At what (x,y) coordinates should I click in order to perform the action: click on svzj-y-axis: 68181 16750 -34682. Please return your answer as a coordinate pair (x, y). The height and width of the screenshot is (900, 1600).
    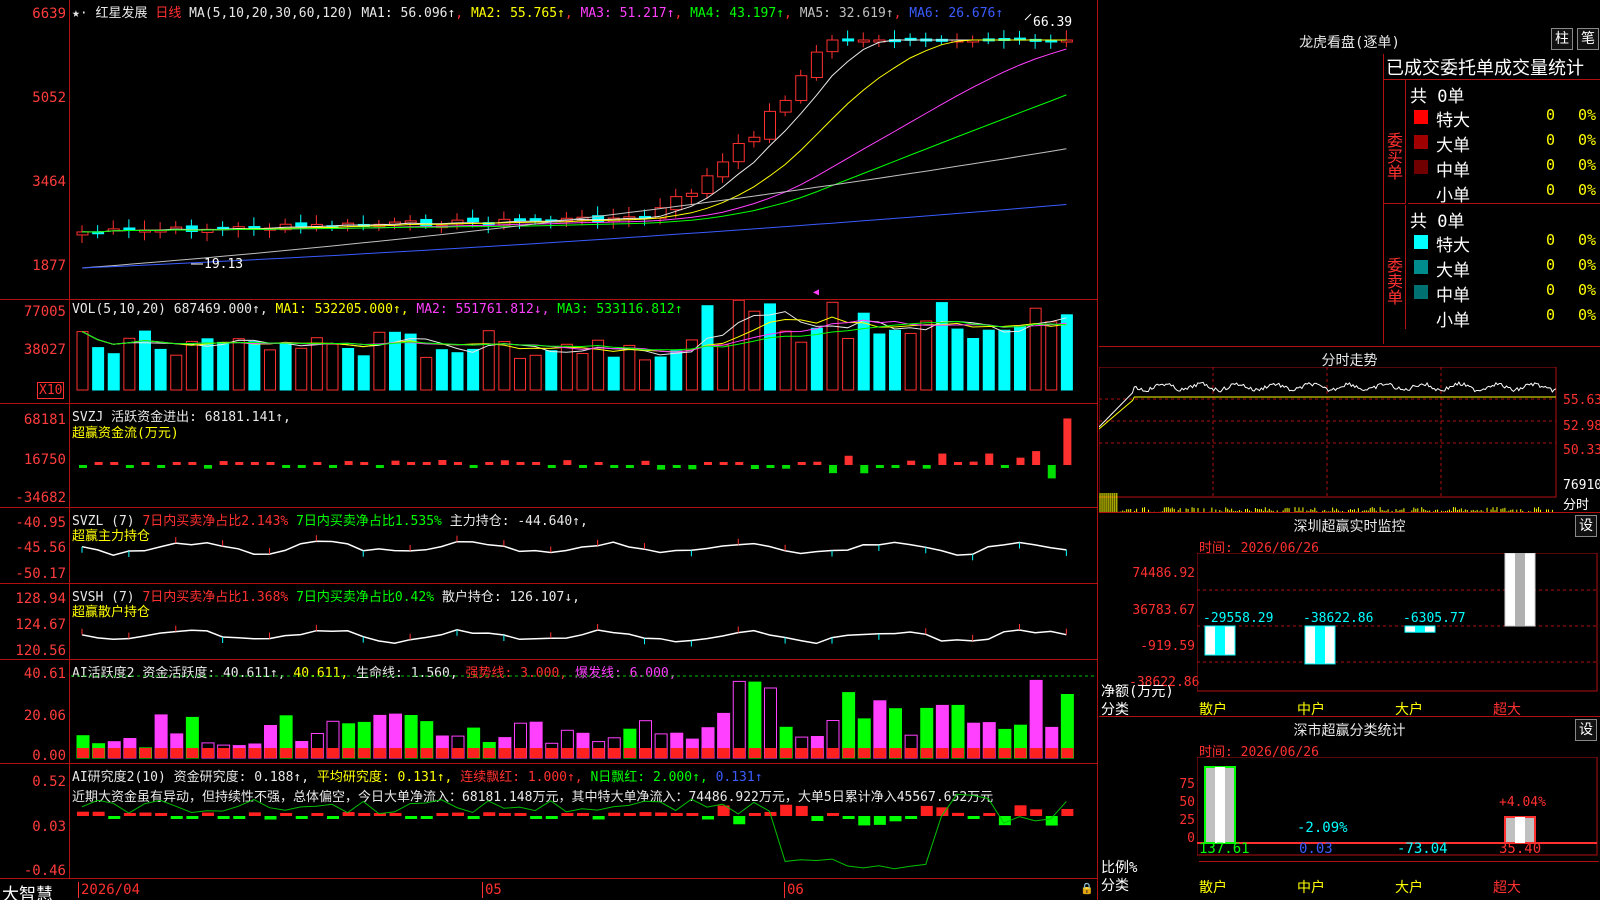
    Looking at the image, I should click on (35, 455).